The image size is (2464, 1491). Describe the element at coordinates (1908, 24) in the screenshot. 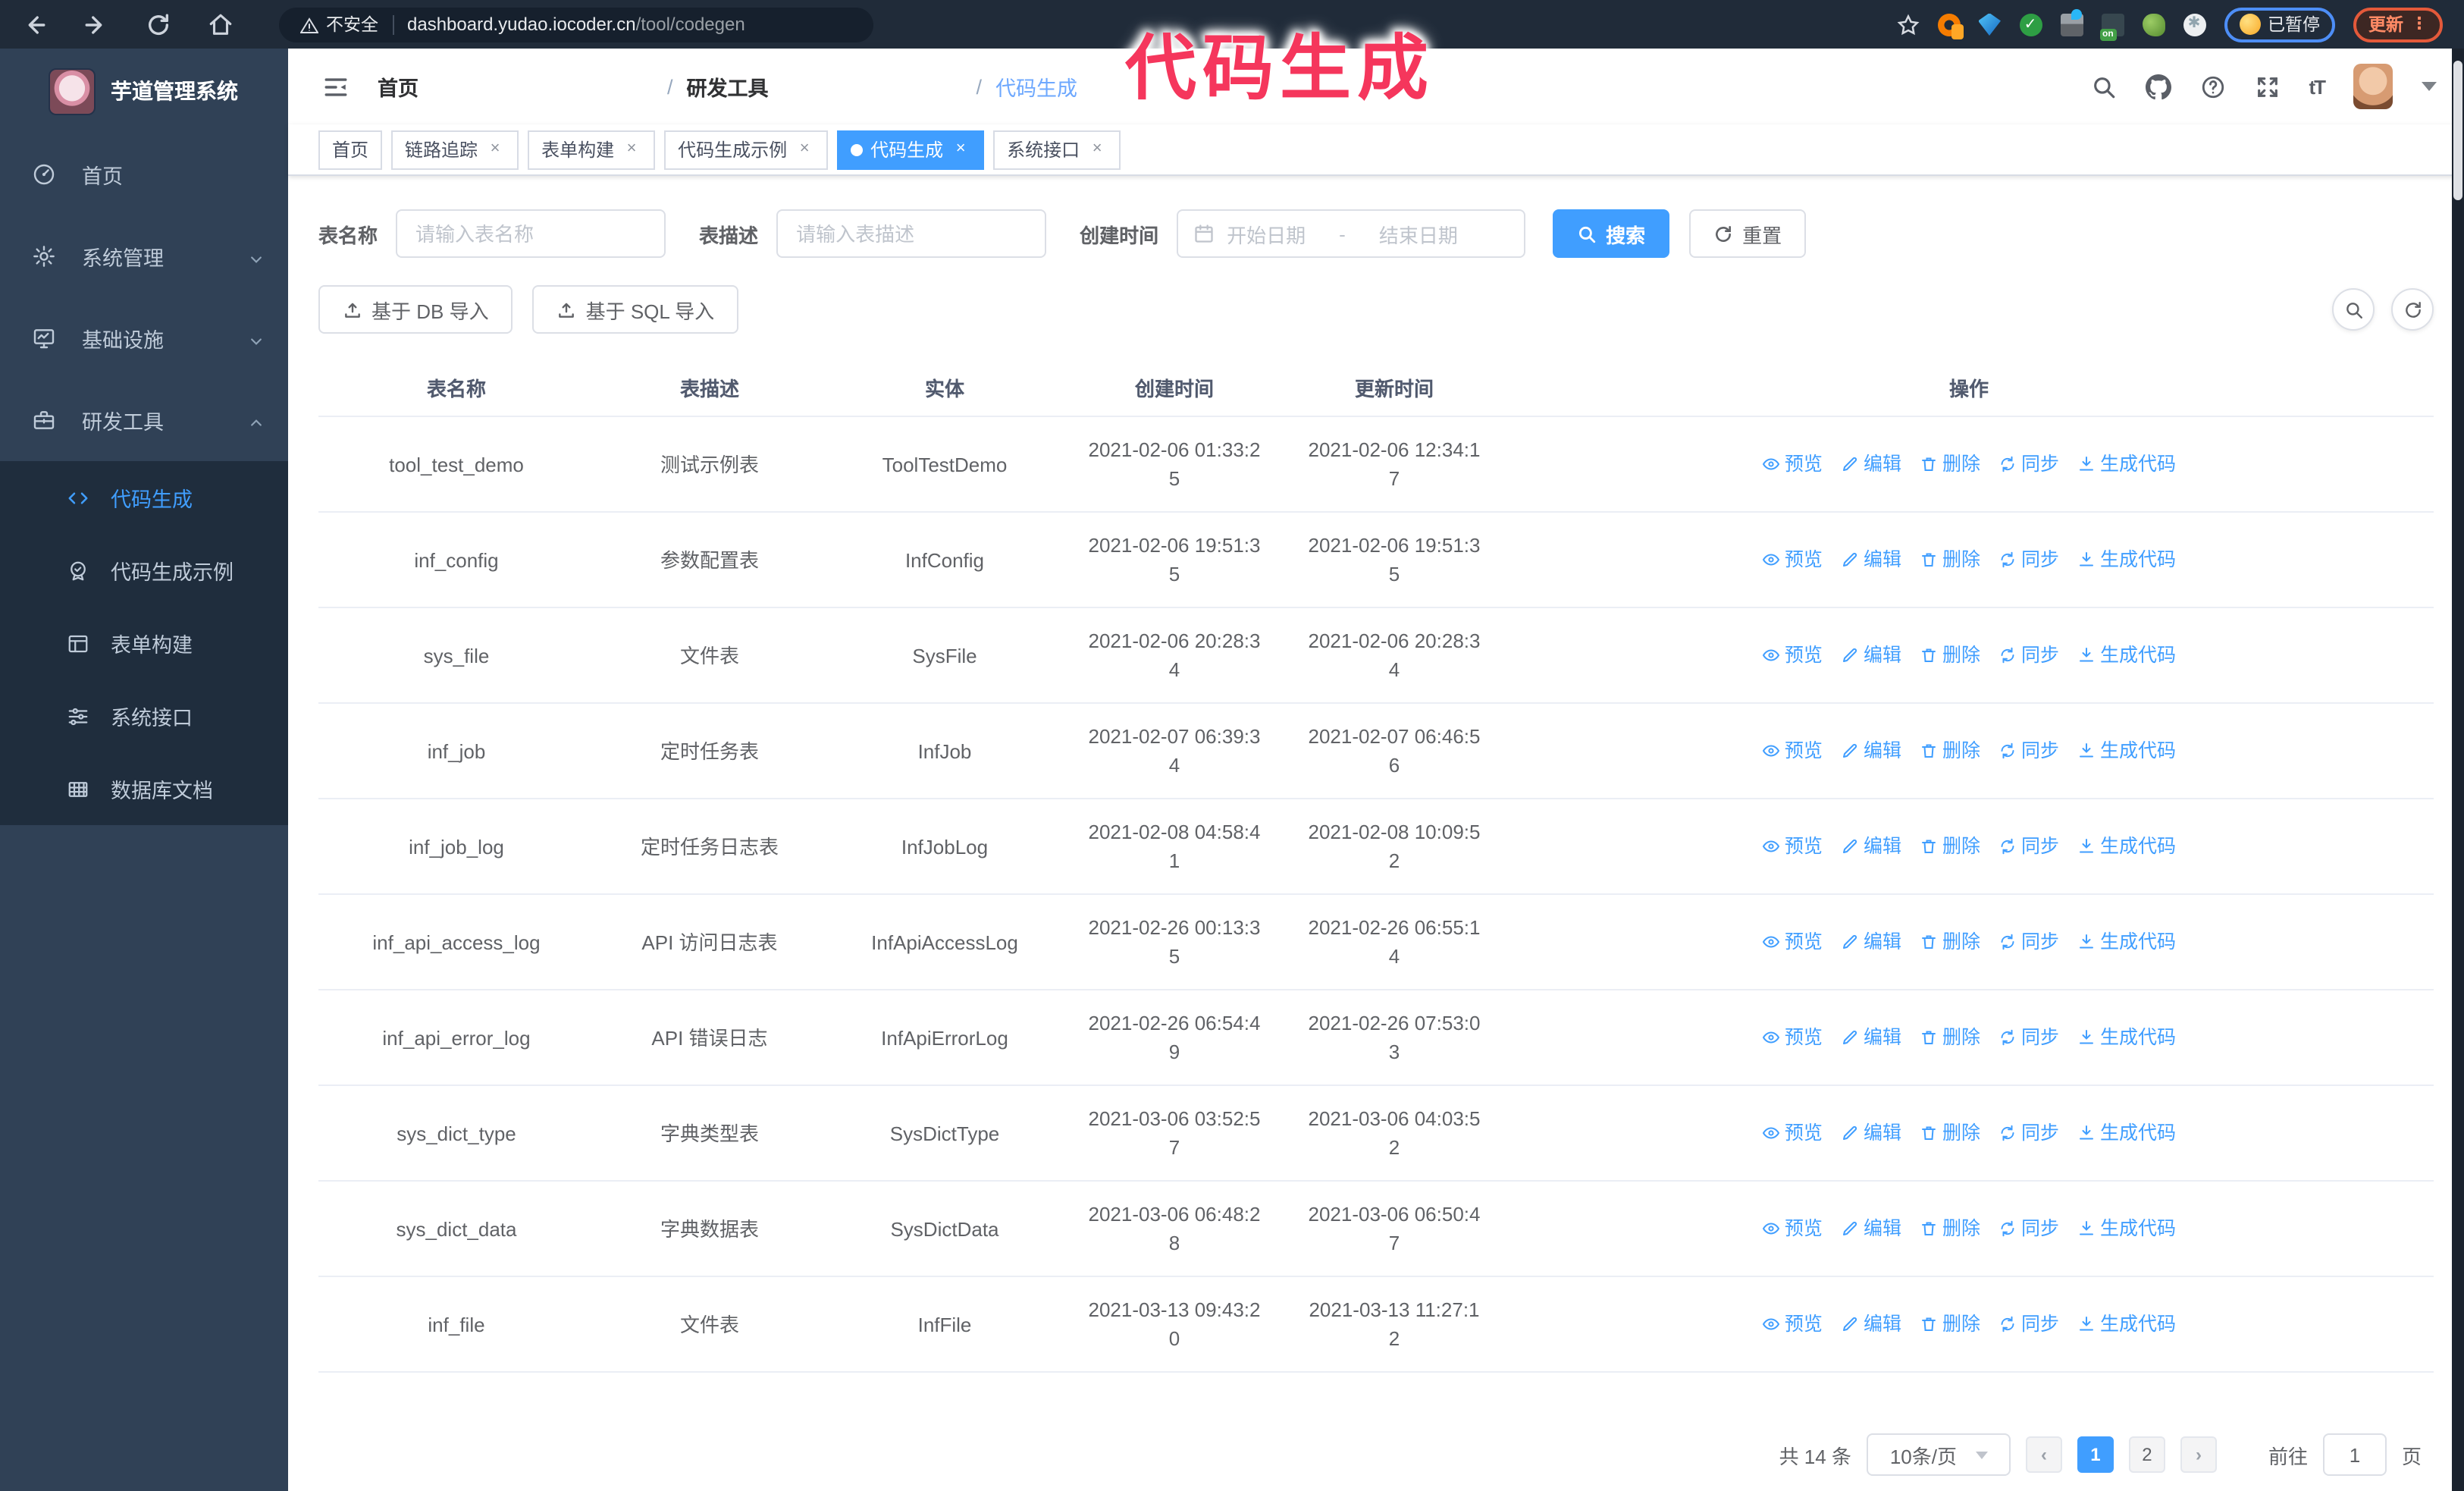

I see `bookmark-star-icon` at that location.